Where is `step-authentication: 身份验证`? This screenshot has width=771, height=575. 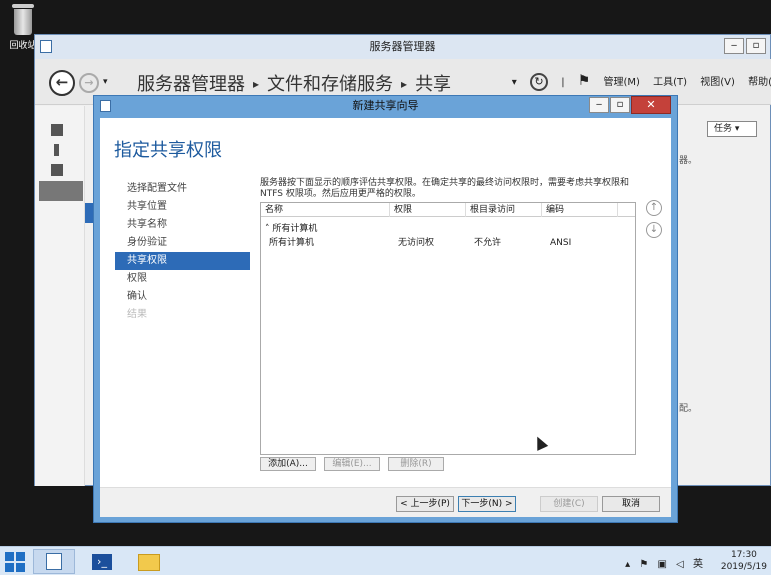
step-authentication: 身份验证 is located at coordinates (182, 243).